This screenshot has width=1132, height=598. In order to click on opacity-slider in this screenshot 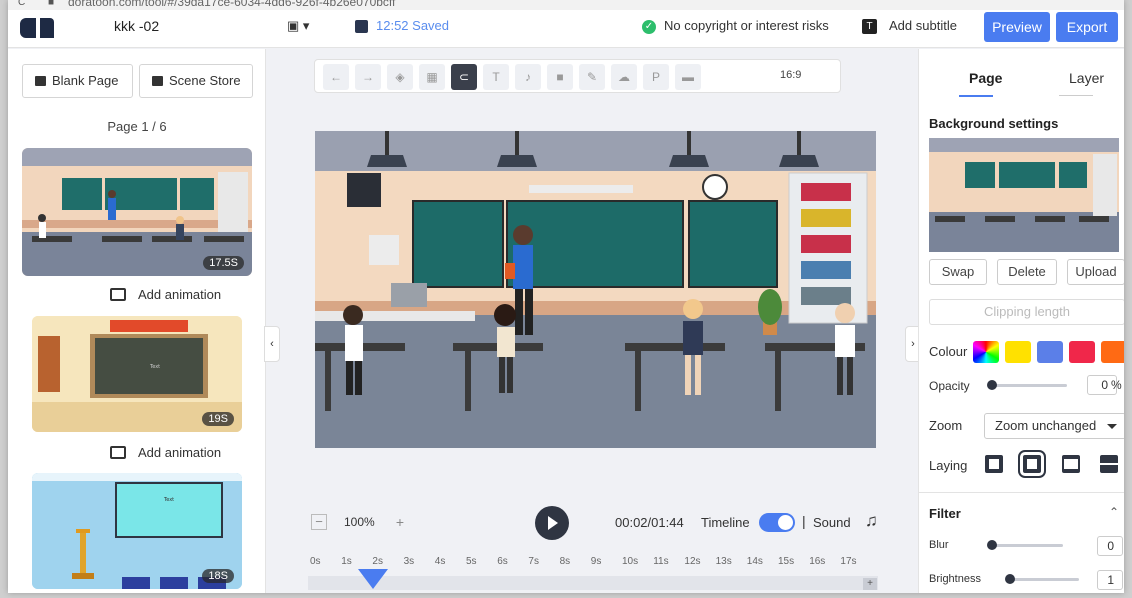, I will do `click(1029, 385)`.